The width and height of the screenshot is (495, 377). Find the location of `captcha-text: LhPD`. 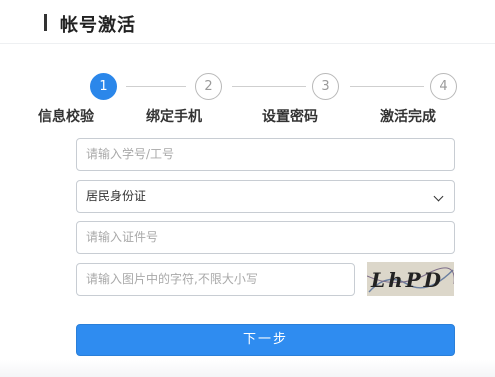

captcha-text: LhPD is located at coordinates (407, 280).